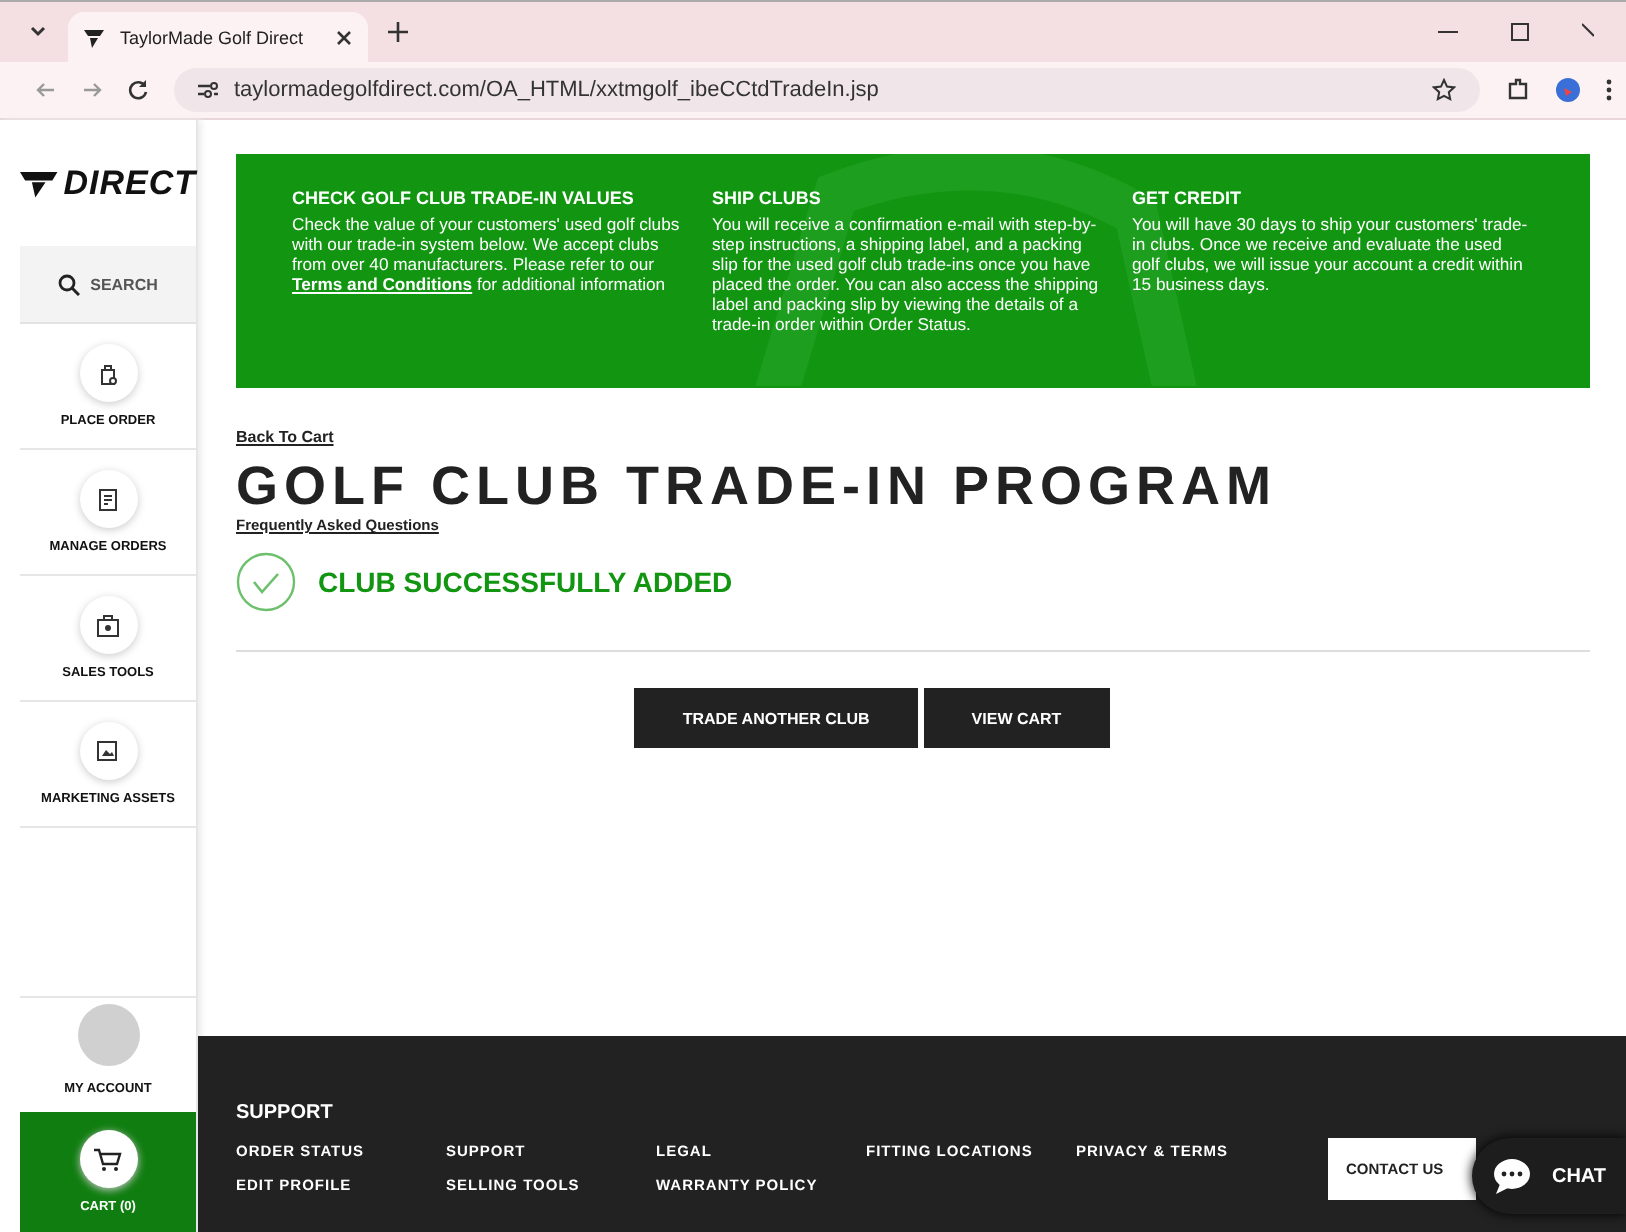 The height and width of the screenshot is (1232, 1626). I want to click on maximize-icon, so click(1520, 32).